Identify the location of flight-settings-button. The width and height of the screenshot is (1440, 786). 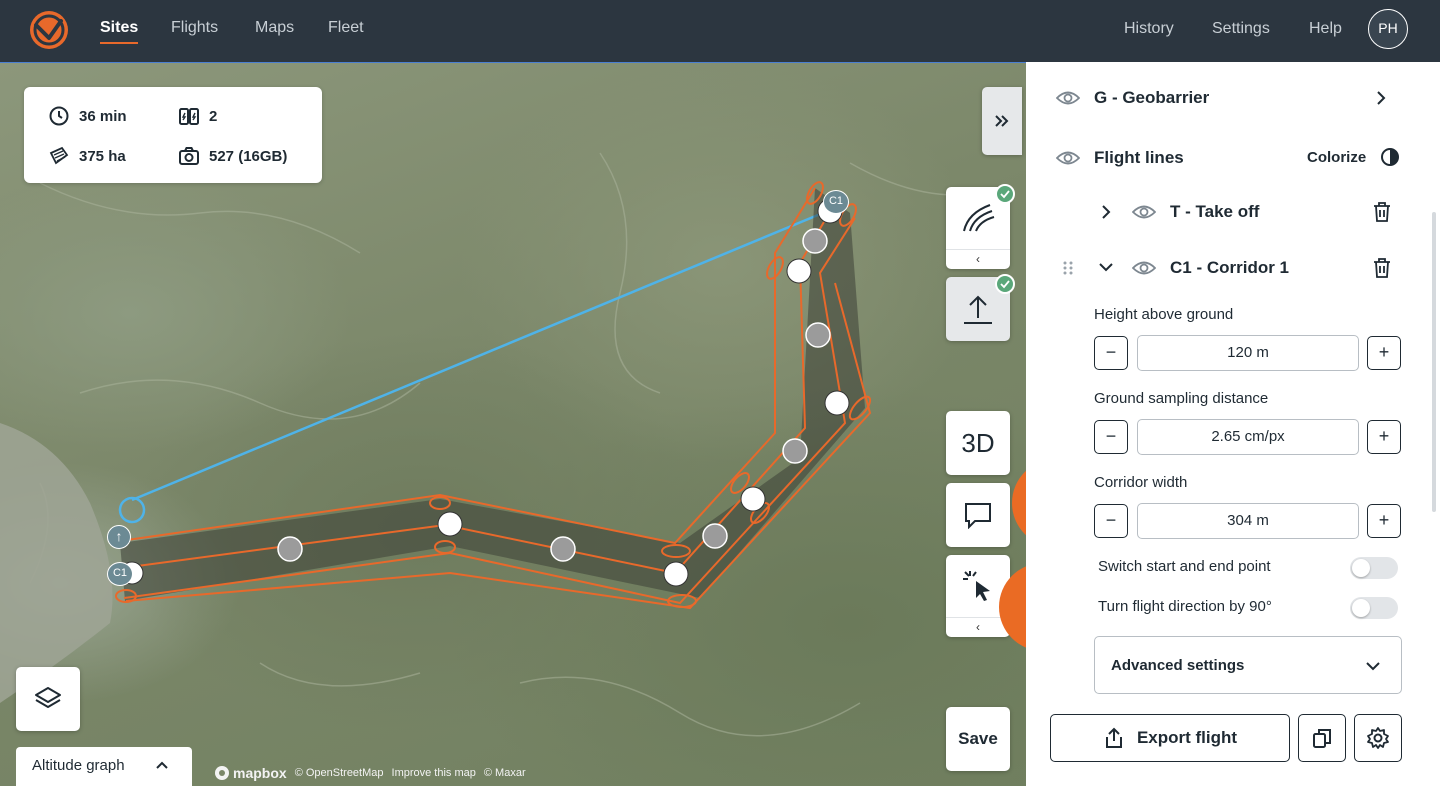
(1378, 738).